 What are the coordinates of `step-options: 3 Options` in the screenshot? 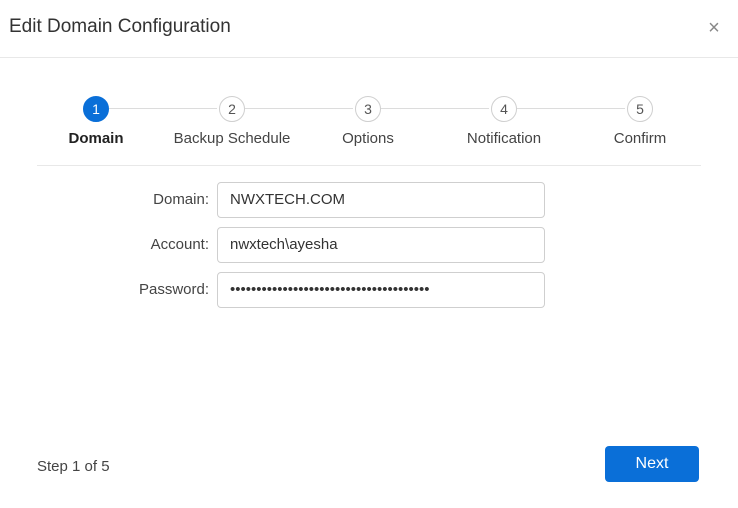 It's located at (368, 121).